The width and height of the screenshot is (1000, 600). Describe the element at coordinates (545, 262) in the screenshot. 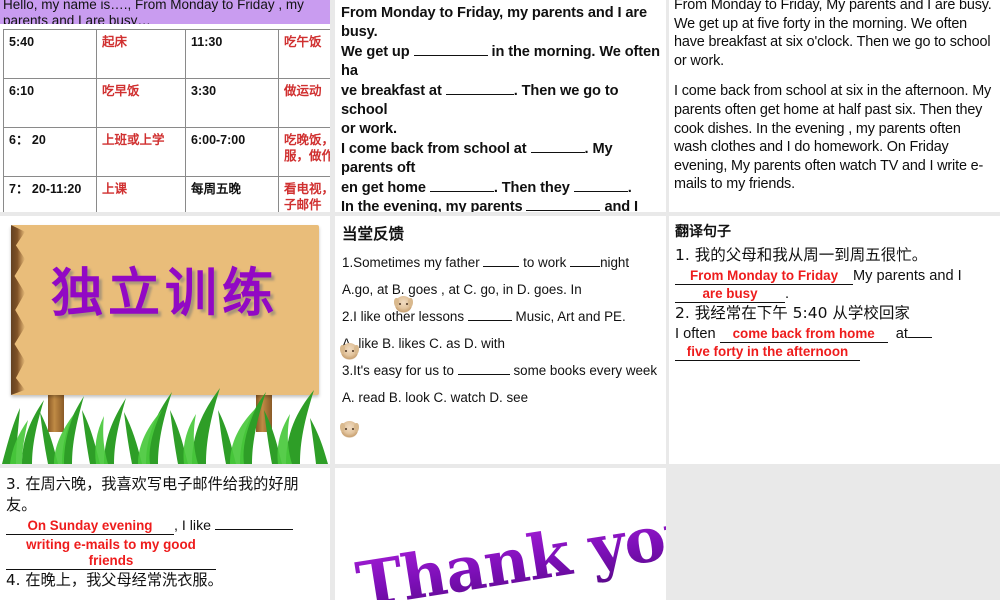

I see `question-stem: to work` at that location.